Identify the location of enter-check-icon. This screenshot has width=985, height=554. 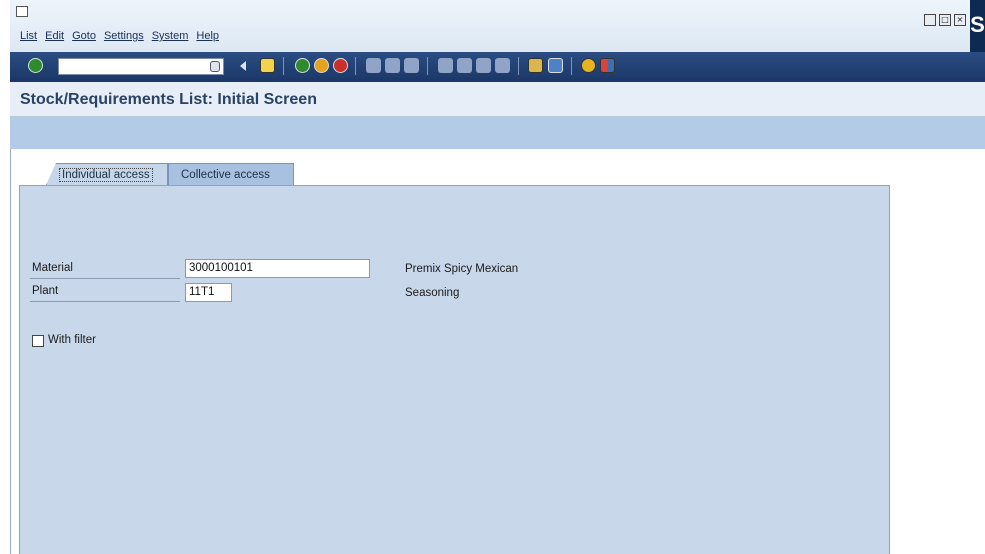
(35, 65).